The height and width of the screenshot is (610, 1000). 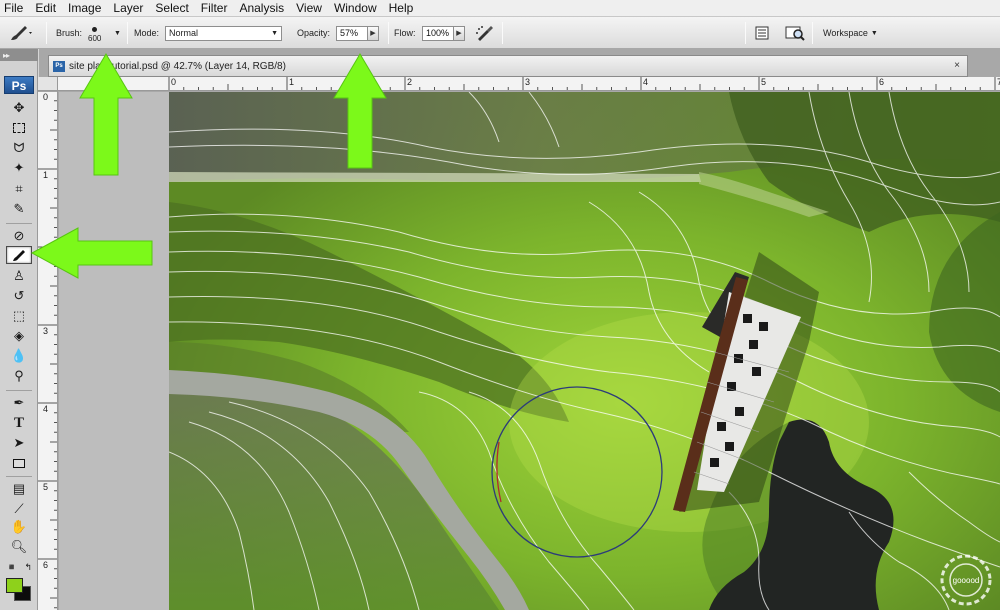 What do you see at coordinates (19, 85) in the screenshot?
I see `ps-logo: Ps` at bounding box center [19, 85].